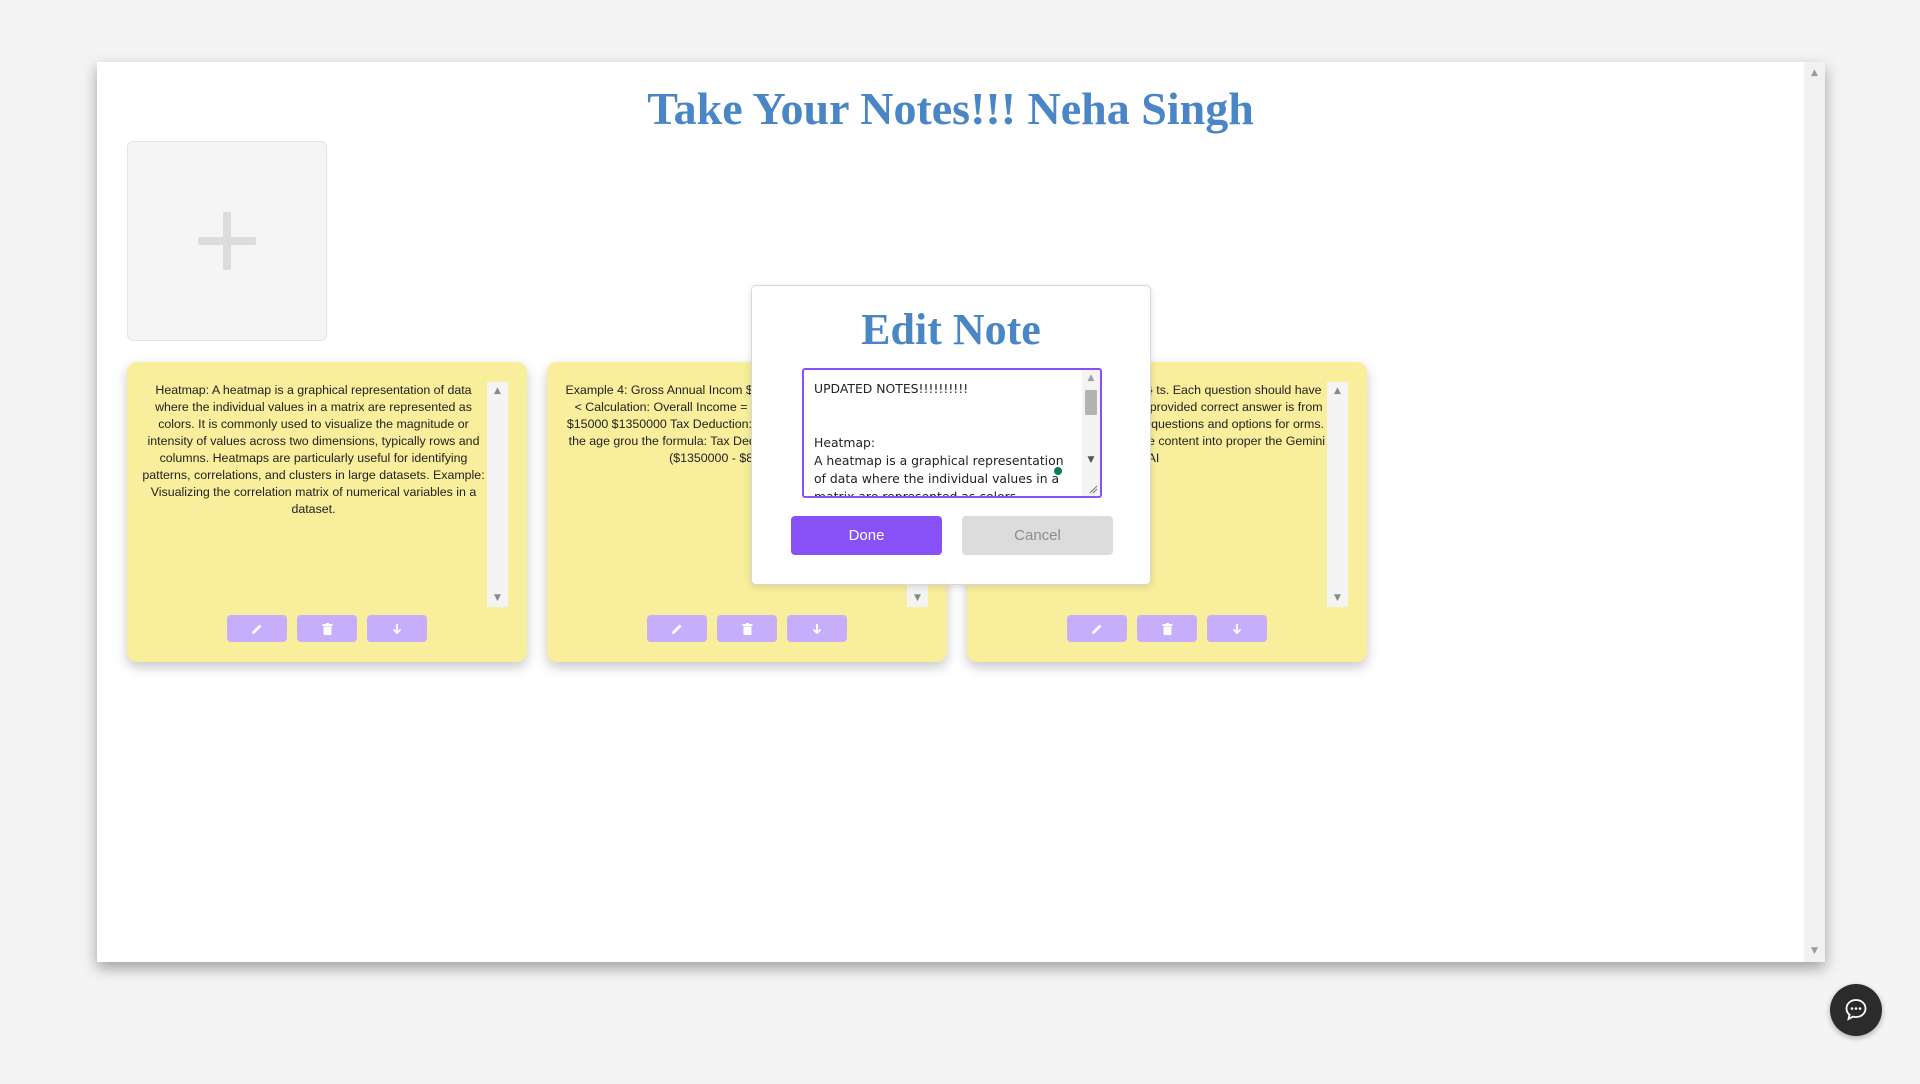 The height and width of the screenshot is (1084, 1920). I want to click on cursor-indicator, so click(1058, 471).